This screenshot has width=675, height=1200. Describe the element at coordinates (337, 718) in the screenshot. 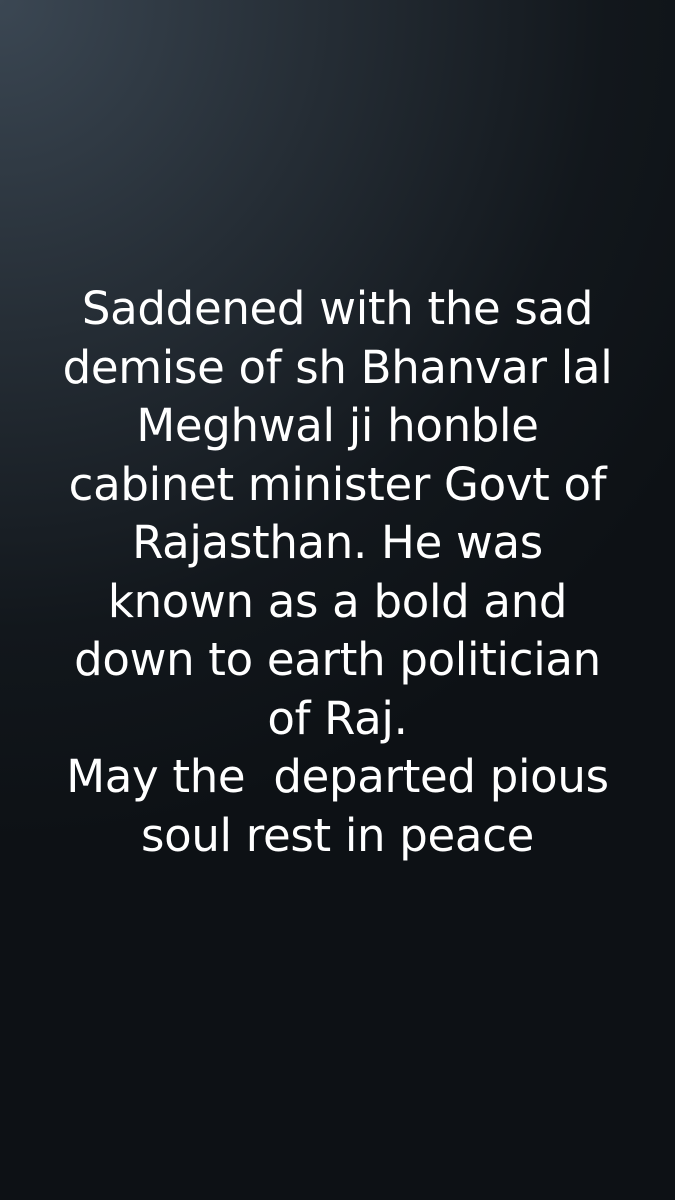

I see `message-line-8: of Raj.` at that location.